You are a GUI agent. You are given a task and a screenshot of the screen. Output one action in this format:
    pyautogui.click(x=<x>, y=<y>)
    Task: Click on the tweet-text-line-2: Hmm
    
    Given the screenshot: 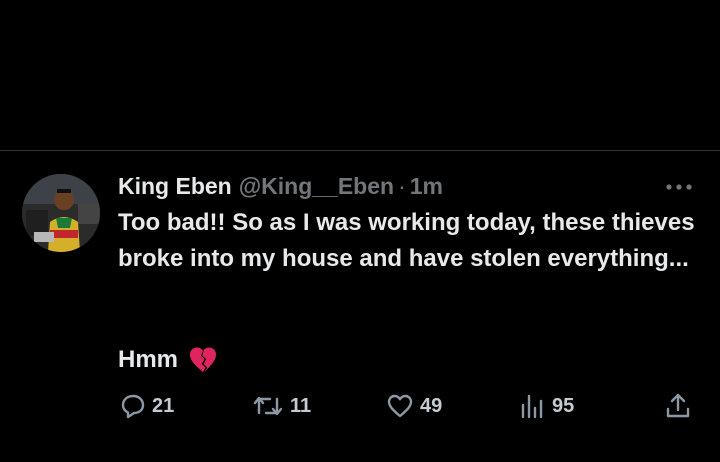 What is the action you would take?
    pyautogui.click(x=168, y=360)
    